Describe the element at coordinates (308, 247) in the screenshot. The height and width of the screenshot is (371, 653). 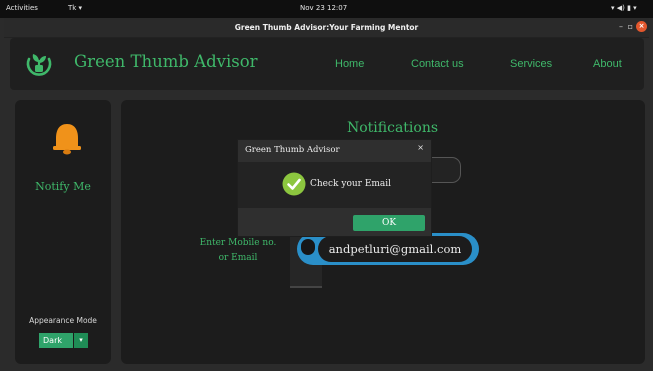
I see `input-handle` at that location.